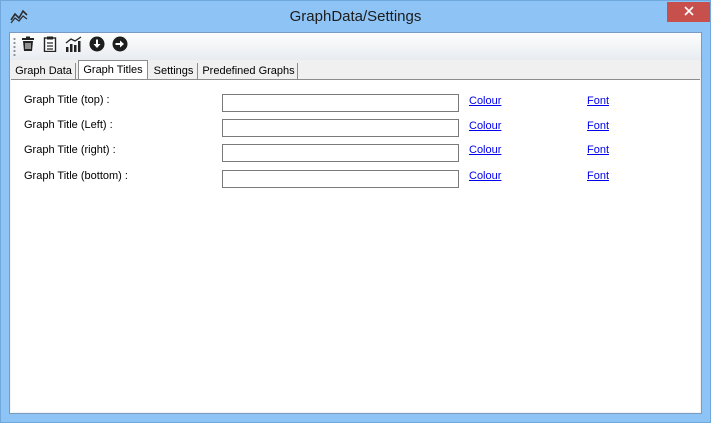 This screenshot has width=711, height=423. What do you see at coordinates (485, 176) in the screenshot?
I see `graph-title-bottom-colour-link: Colour` at bounding box center [485, 176].